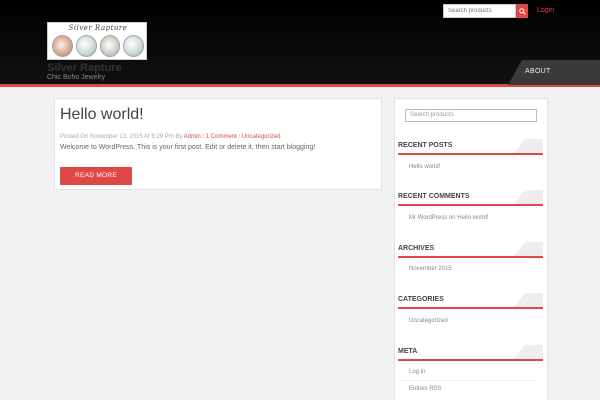  Describe the element at coordinates (425, 389) in the screenshot. I see `meta-entries-rss-link: Entries RSS` at that location.